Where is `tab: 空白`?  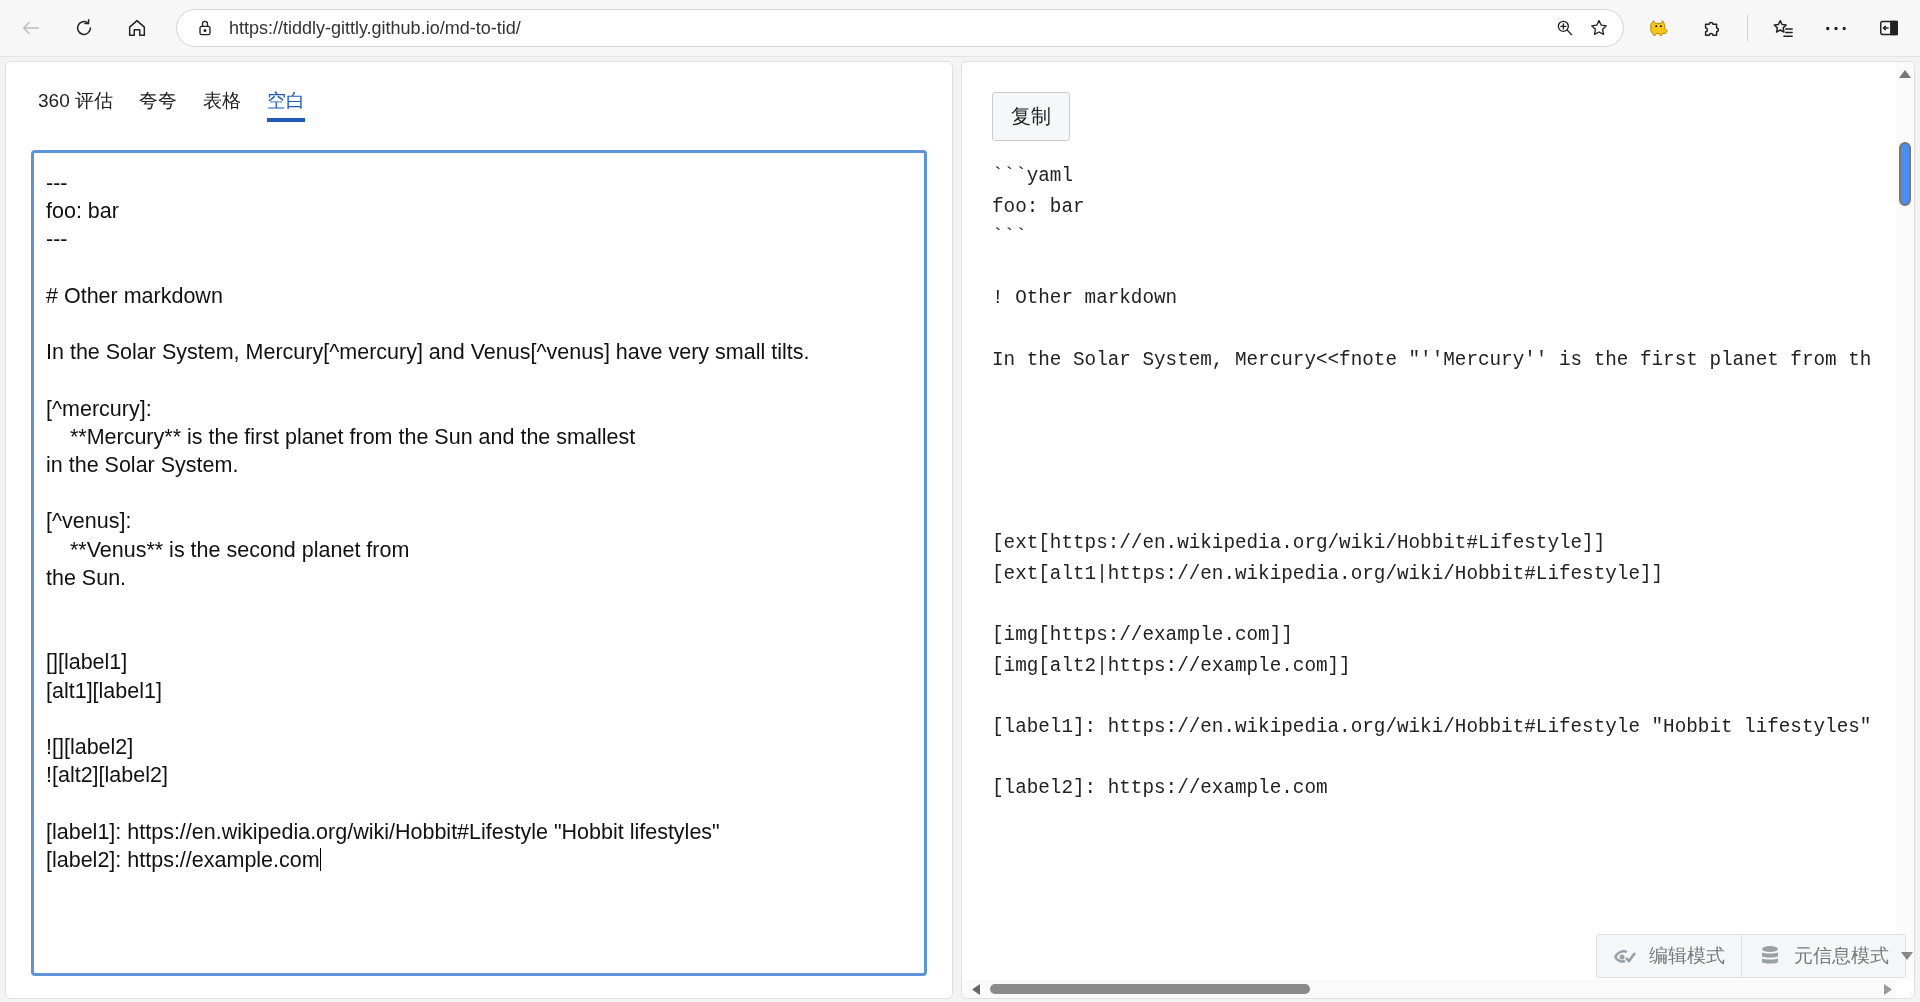 tab: 空白 is located at coordinates (286, 105).